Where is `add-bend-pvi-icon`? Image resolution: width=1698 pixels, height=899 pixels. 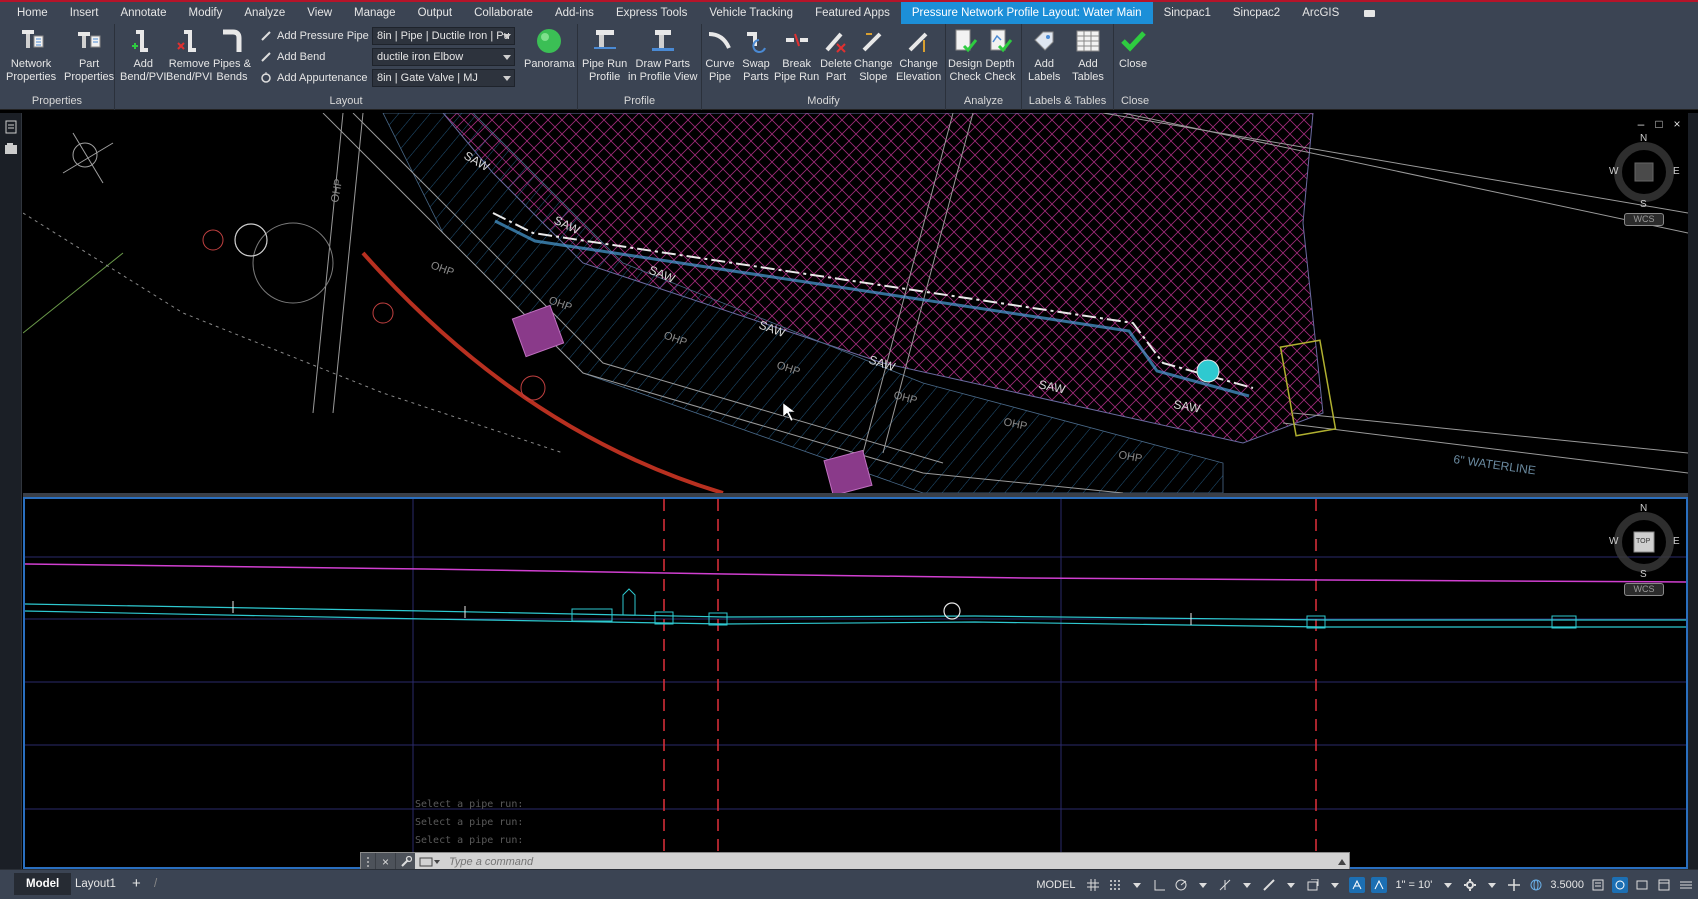
add-bend-pvi-icon is located at coordinates (143, 41).